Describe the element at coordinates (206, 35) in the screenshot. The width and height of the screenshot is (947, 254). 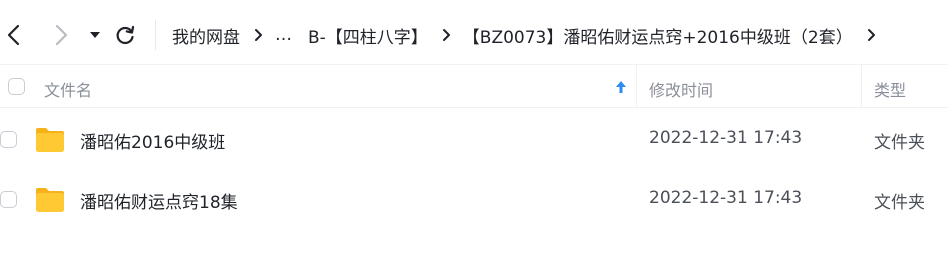
I see `breadcrumb-item-root: 我的网盘` at that location.